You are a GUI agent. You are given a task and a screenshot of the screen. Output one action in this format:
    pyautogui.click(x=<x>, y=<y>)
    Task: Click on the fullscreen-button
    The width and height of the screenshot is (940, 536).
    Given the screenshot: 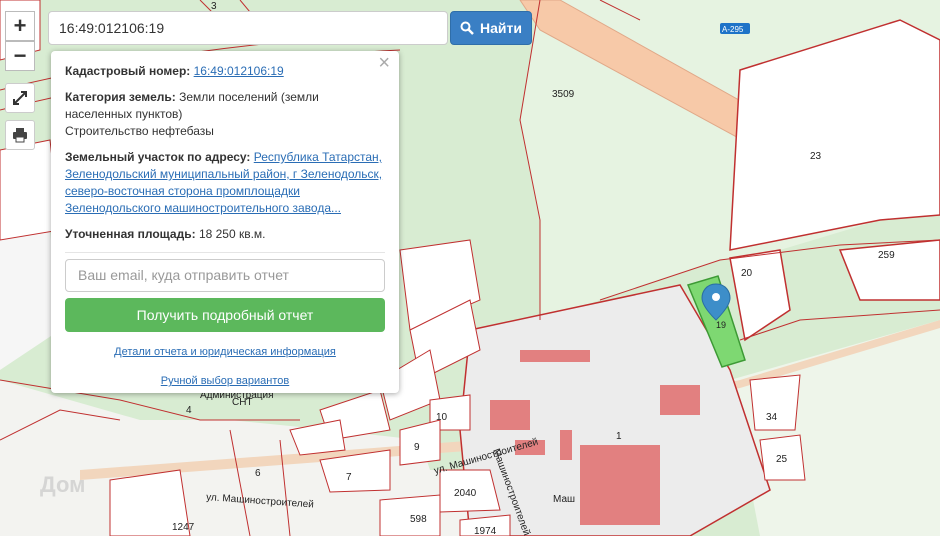 What is the action you would take?
    pyautogui.click(x=20, y=98)
    